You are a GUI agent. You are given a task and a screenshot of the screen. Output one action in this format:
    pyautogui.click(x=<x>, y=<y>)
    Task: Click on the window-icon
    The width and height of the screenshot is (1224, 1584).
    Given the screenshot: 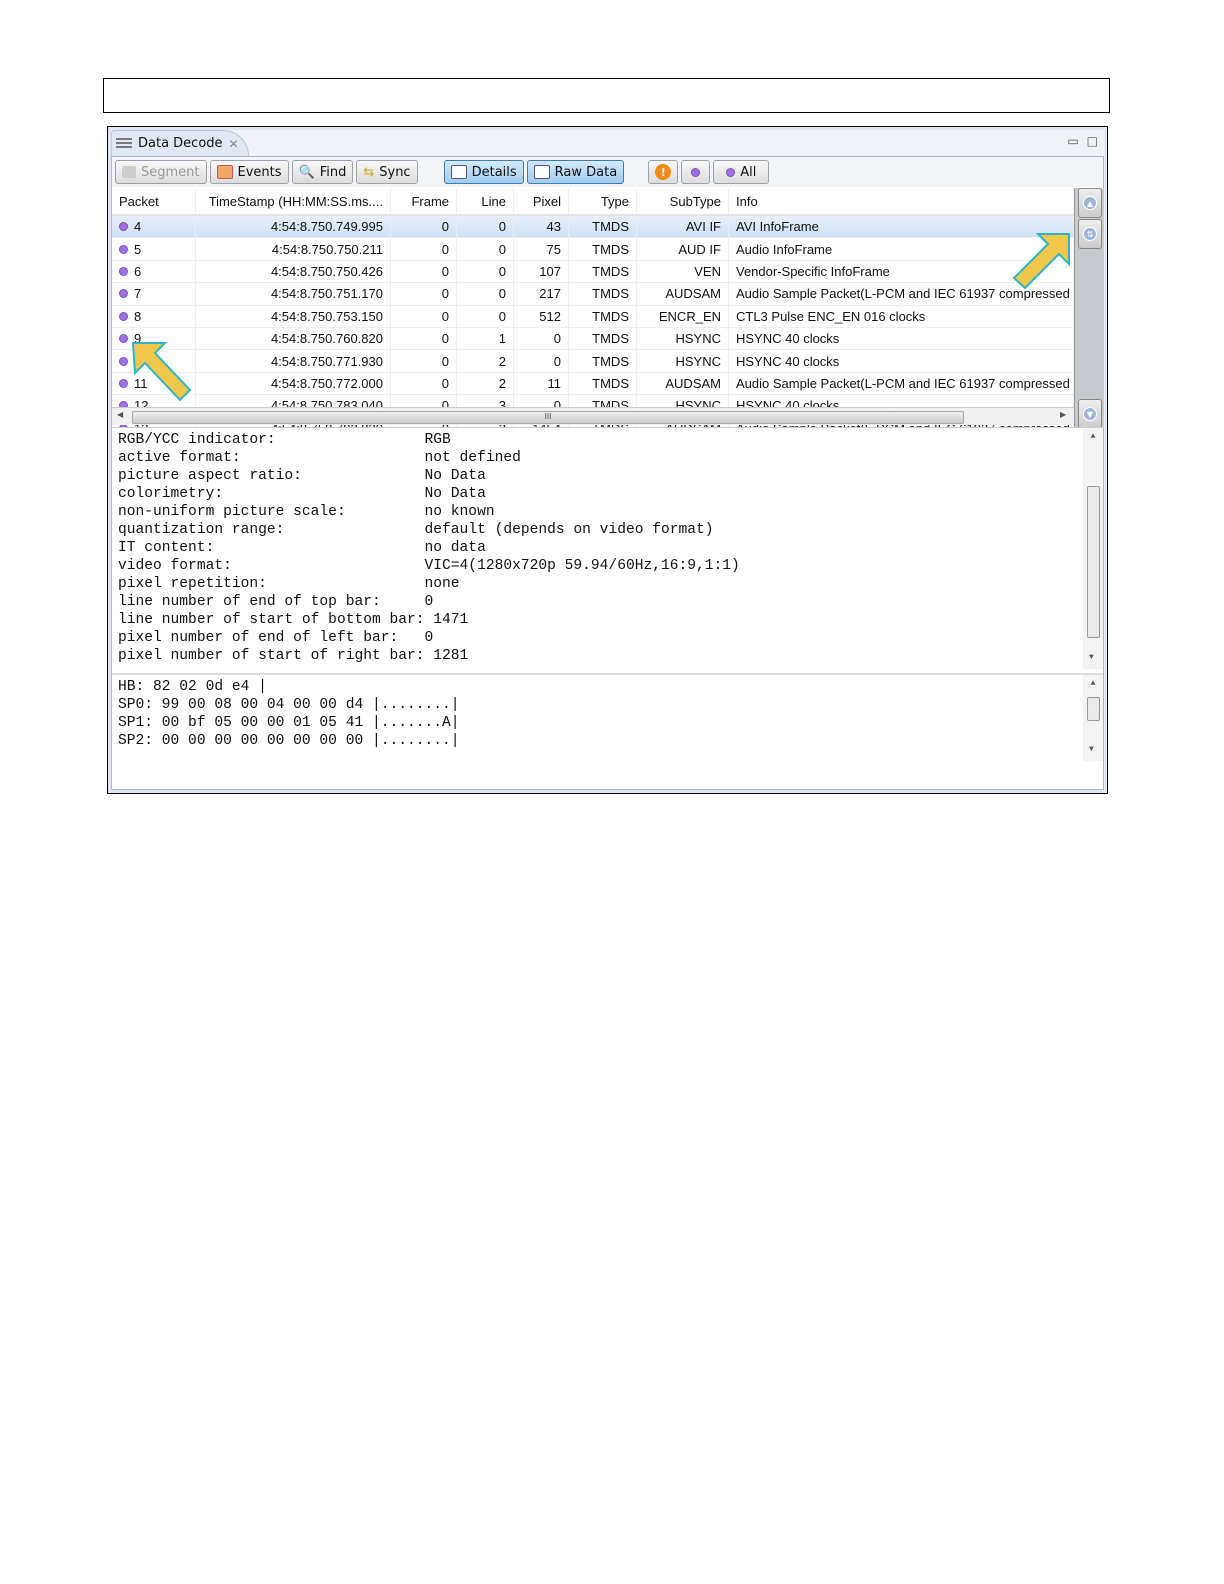 What is the action you would take?
    pyautogui.click(x=458, y=172)
    